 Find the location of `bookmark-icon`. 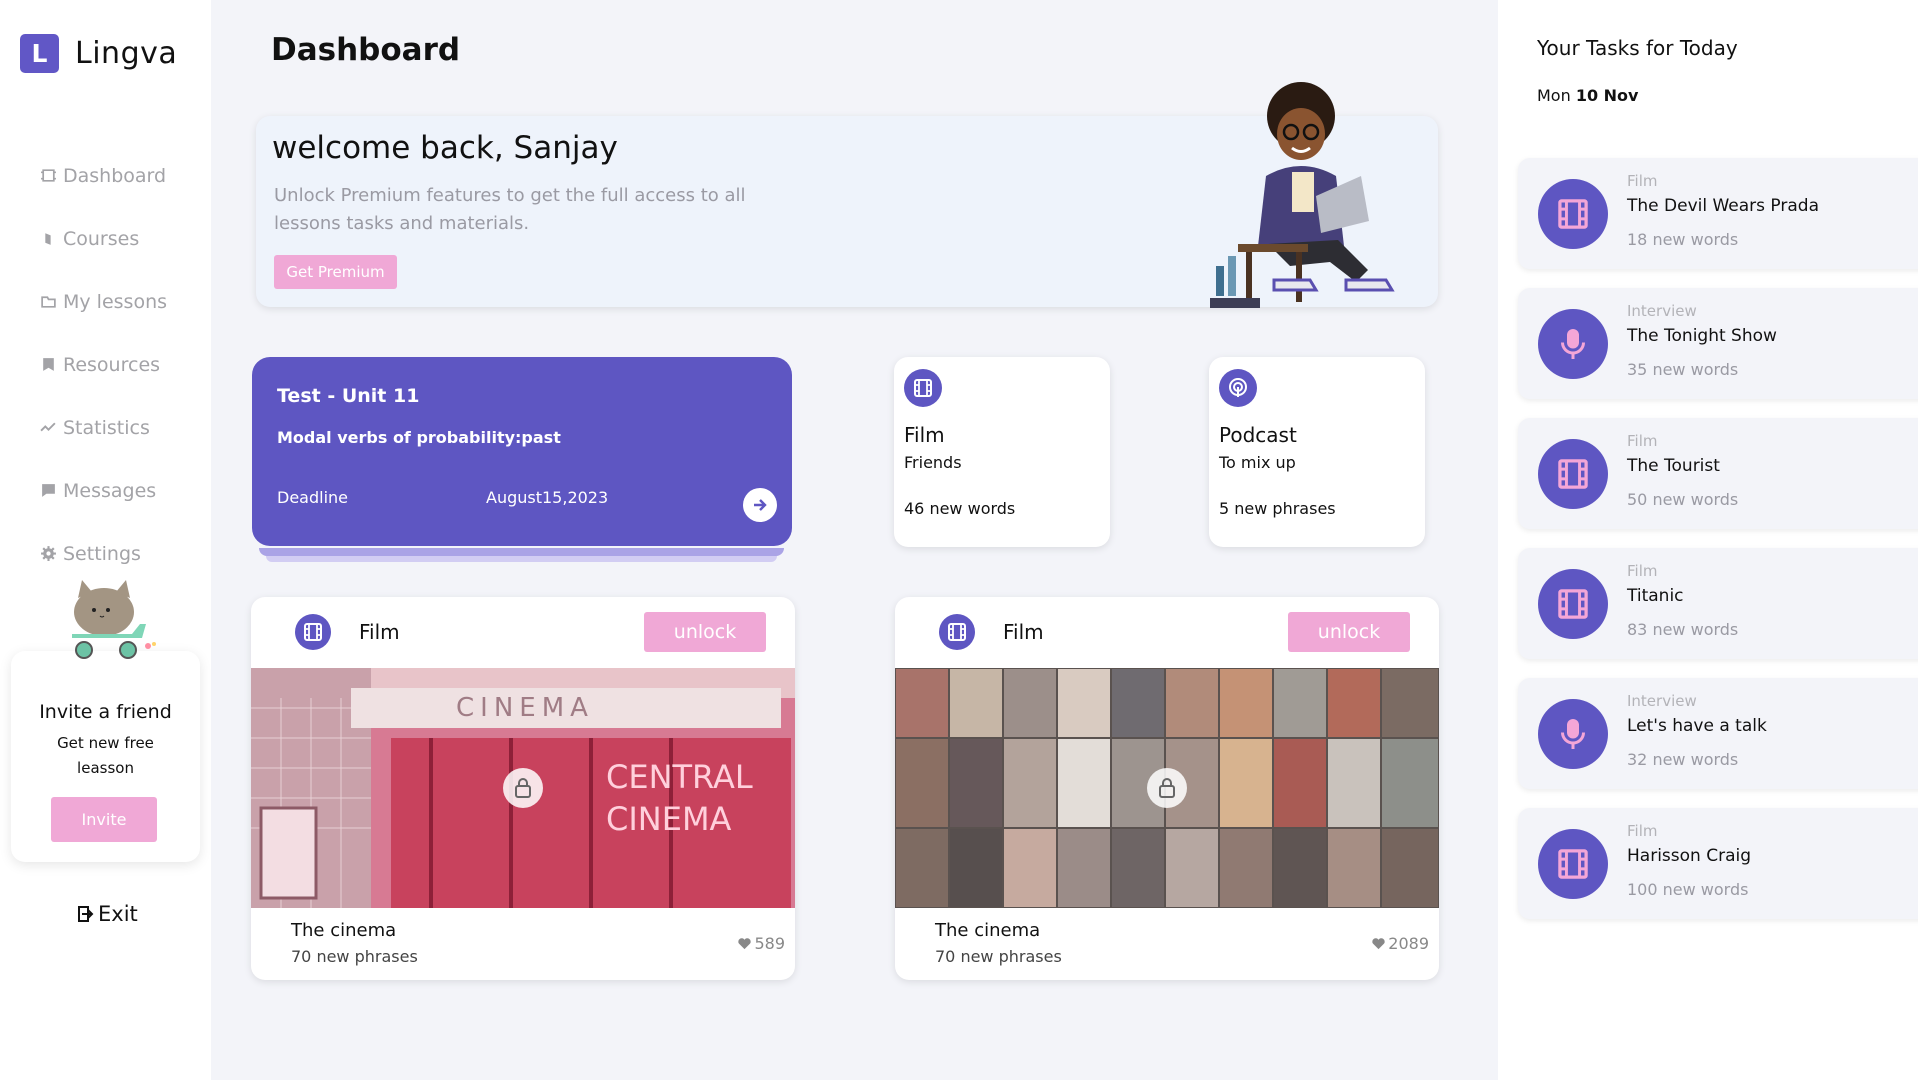

bookmark-icon is located at coordinates (48, 364).